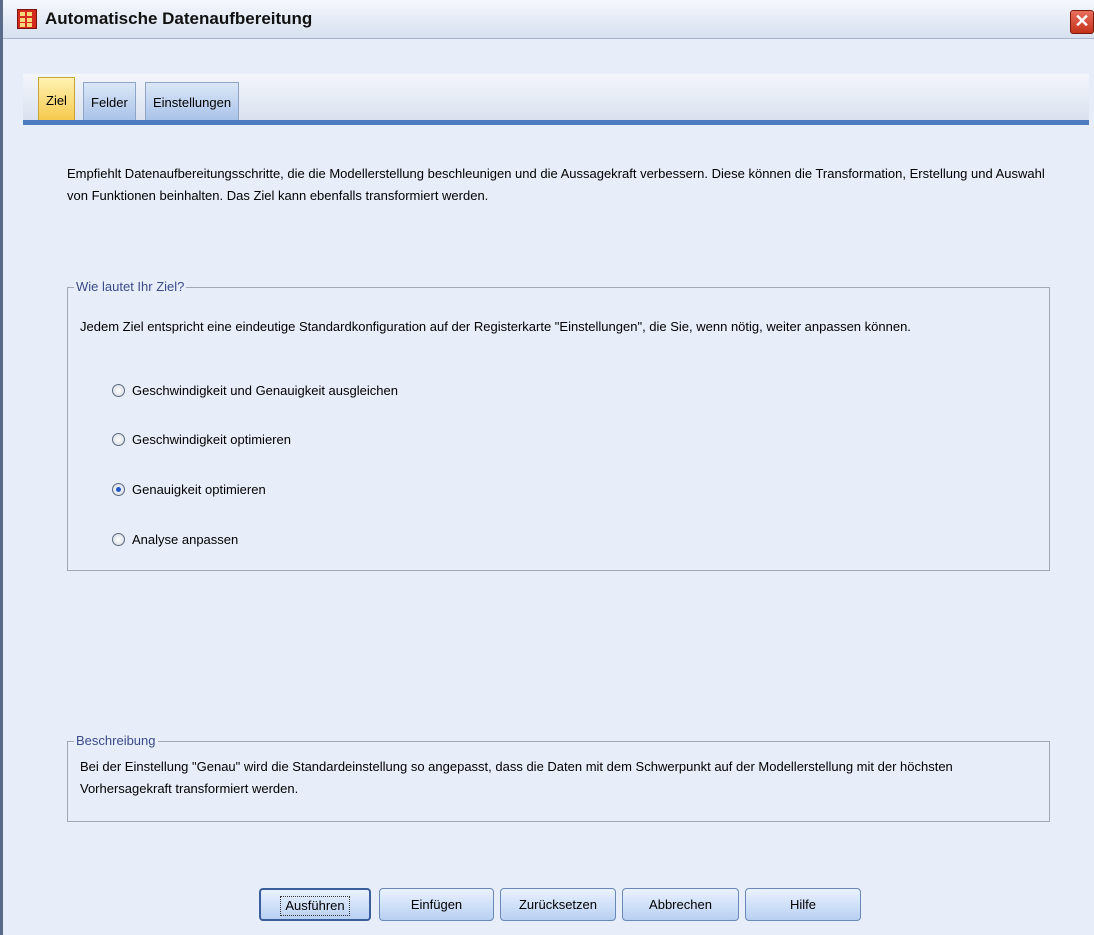  I want to click on radio-speed: Geschwindigkeit optimieren, so click(201, 439).